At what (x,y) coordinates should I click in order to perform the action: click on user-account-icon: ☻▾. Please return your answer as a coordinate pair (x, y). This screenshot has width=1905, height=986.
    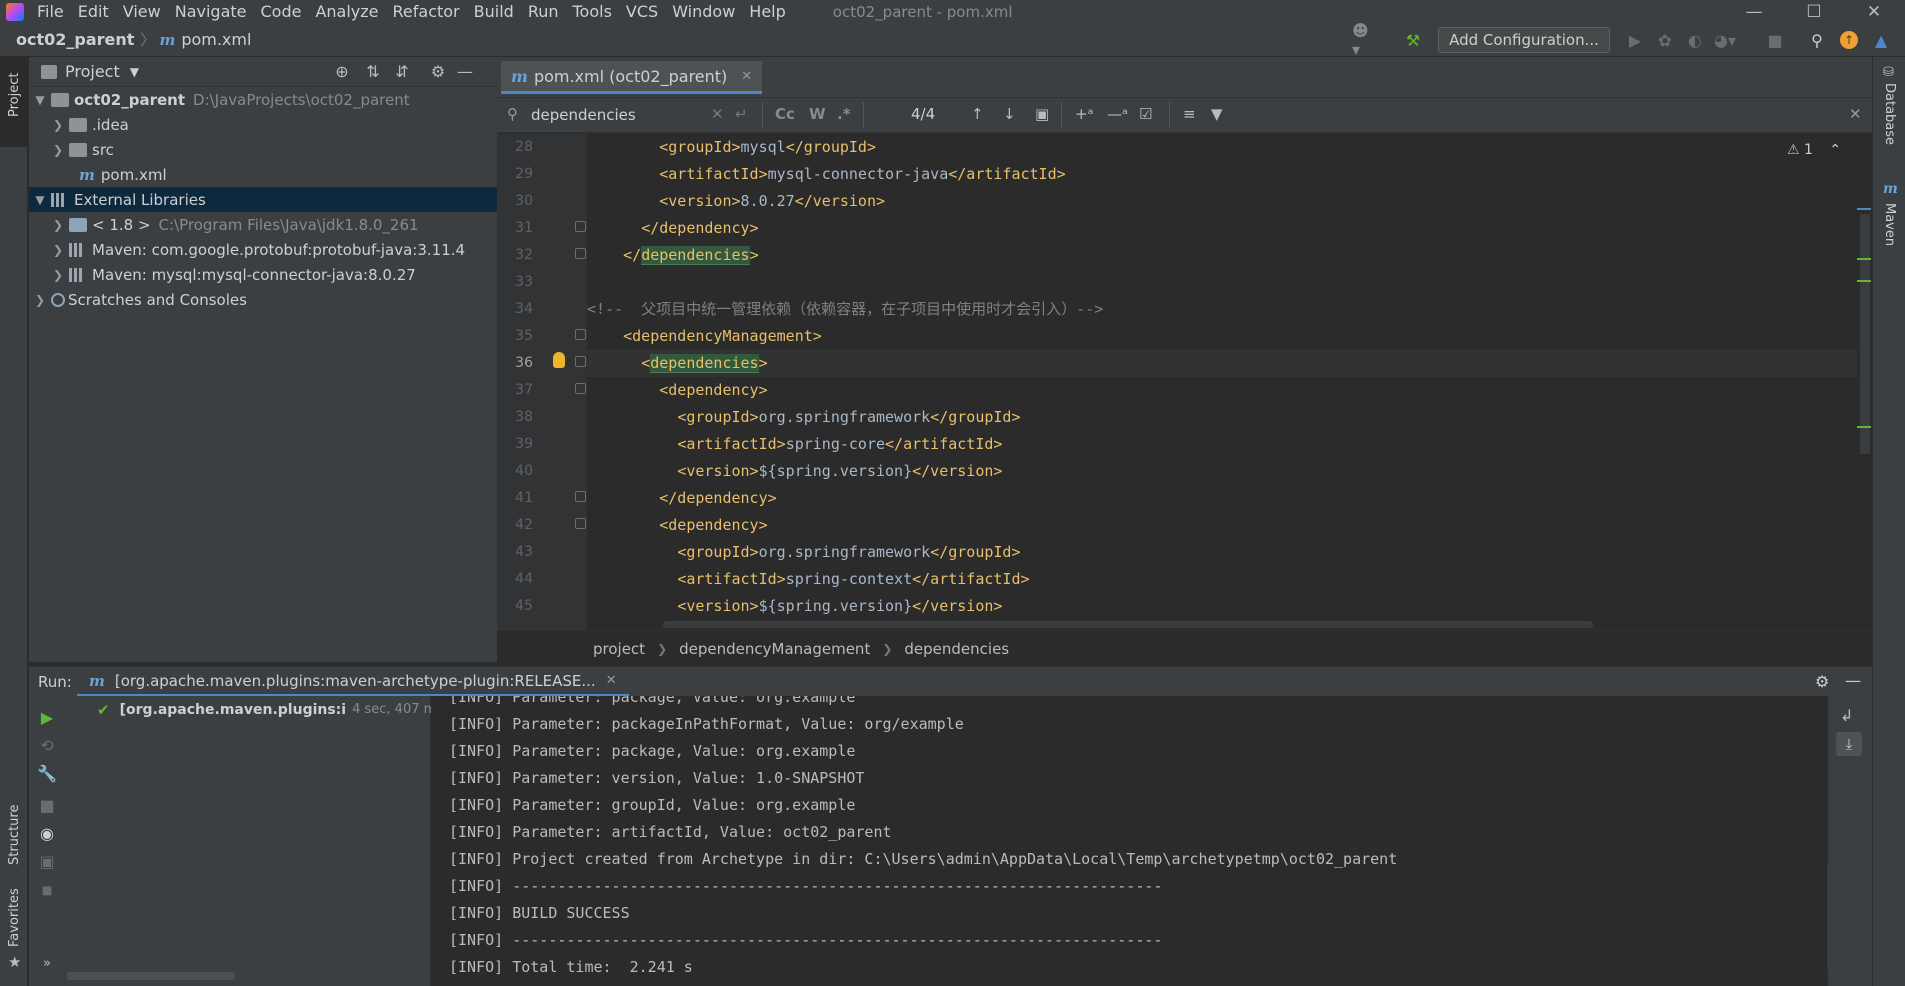
    Looking at the image, I should click on (1363, 40).